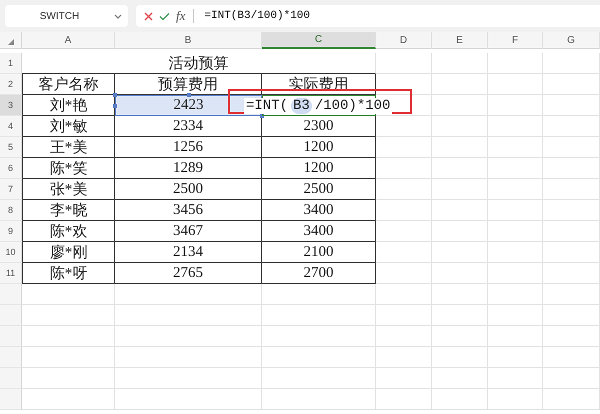 The image size is (600, 414). I want to click on column-header: F, so click(515, 40).